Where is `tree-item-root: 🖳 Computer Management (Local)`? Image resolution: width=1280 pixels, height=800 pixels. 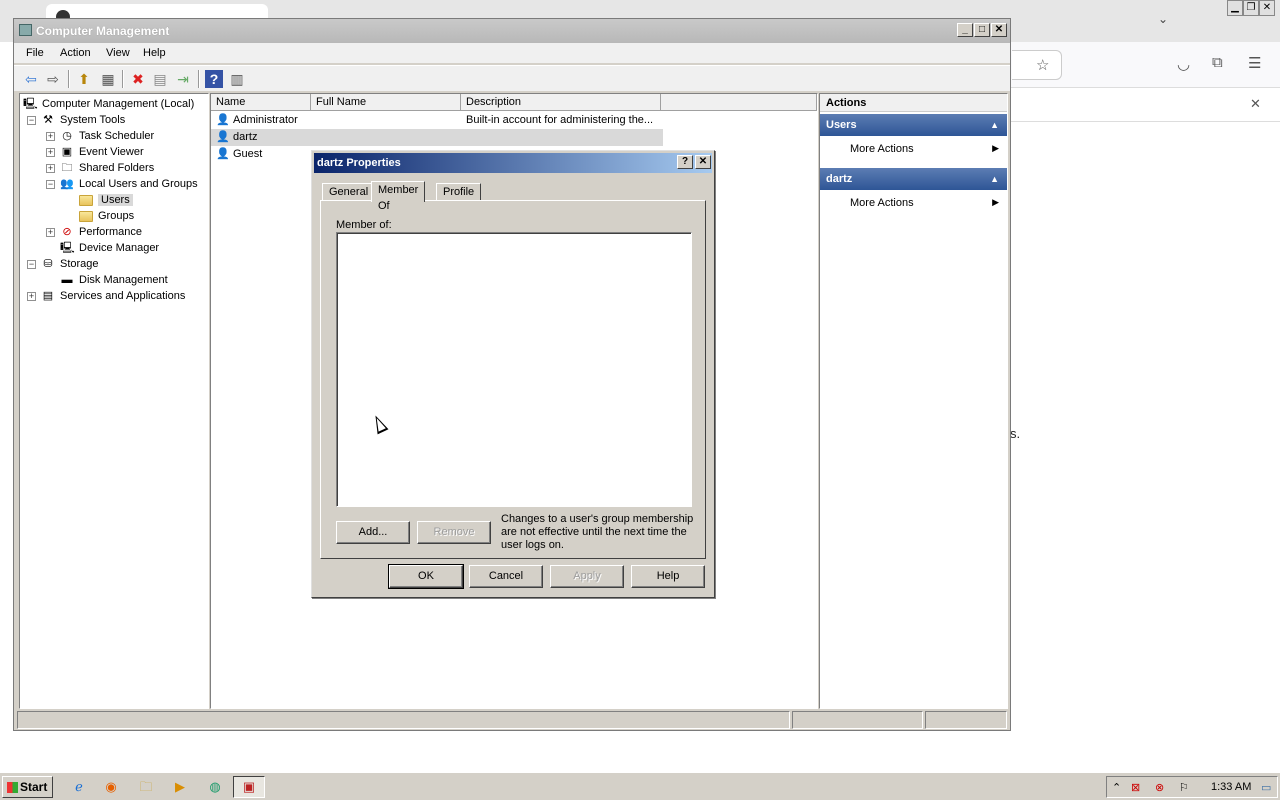
tree-item-root: 🖳 Computer Management (Local) is located at coordinates (108, 104).